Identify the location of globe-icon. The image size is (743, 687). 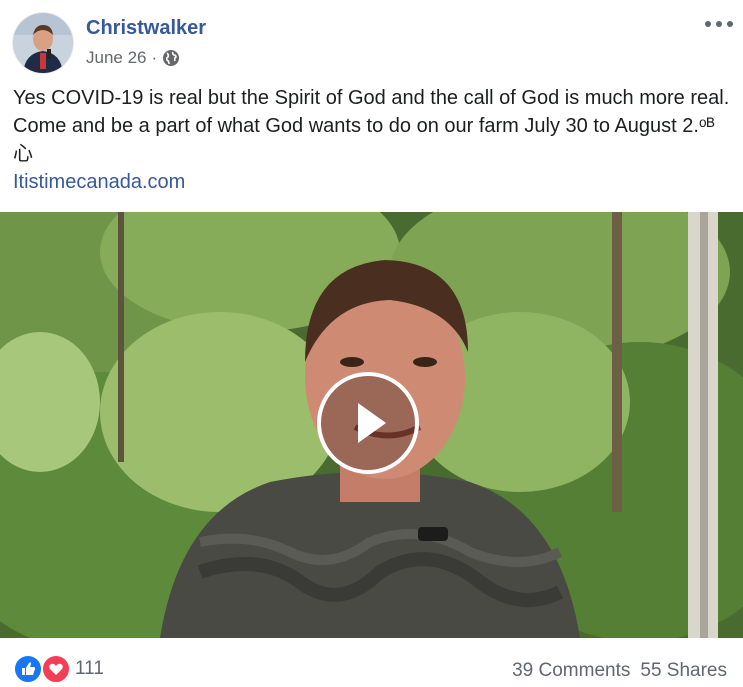
(171, 58).